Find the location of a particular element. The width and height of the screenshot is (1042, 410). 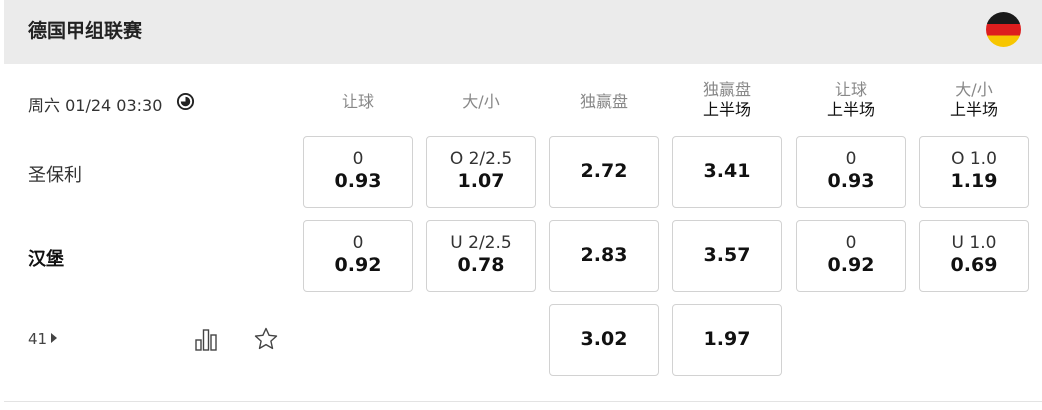

col-header-moneyline: 独赢盘 is located at coordinates (604, 102).